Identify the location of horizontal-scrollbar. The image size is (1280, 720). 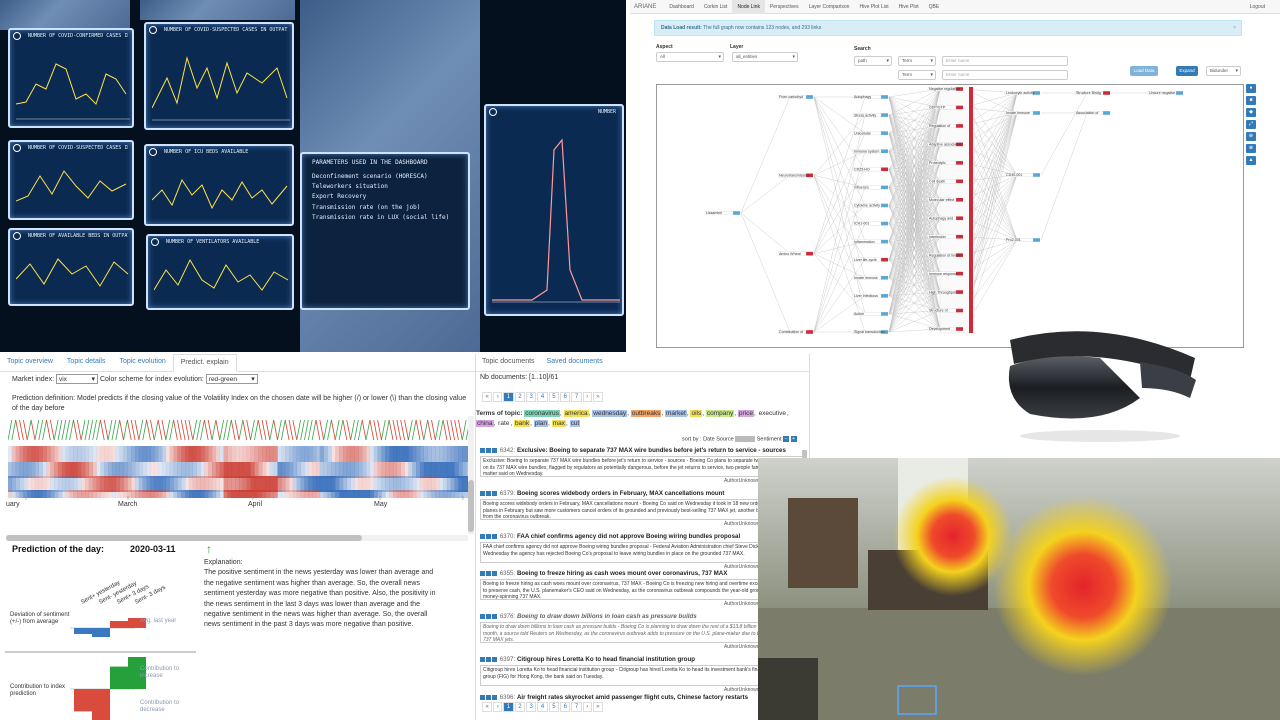
(237, 538).